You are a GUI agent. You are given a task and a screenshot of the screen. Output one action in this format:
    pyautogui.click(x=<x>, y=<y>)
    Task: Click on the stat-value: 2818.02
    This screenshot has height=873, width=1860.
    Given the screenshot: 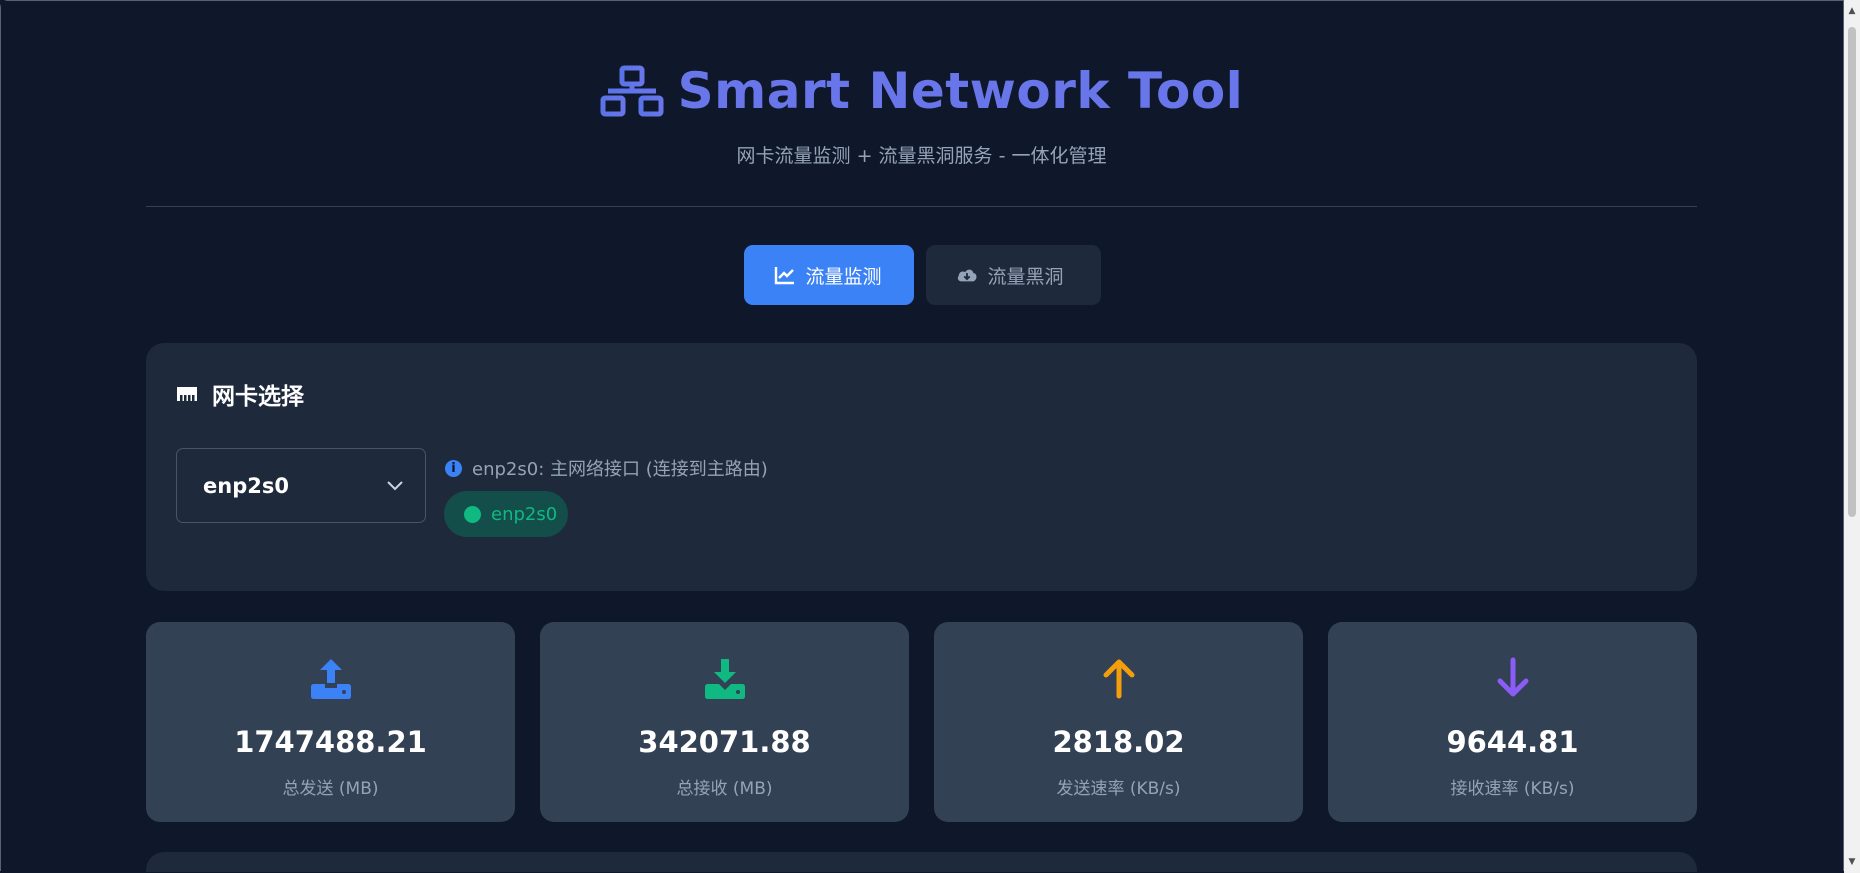 What is the action you would take?
    pyautogui.click(x=1118, y=742)
    